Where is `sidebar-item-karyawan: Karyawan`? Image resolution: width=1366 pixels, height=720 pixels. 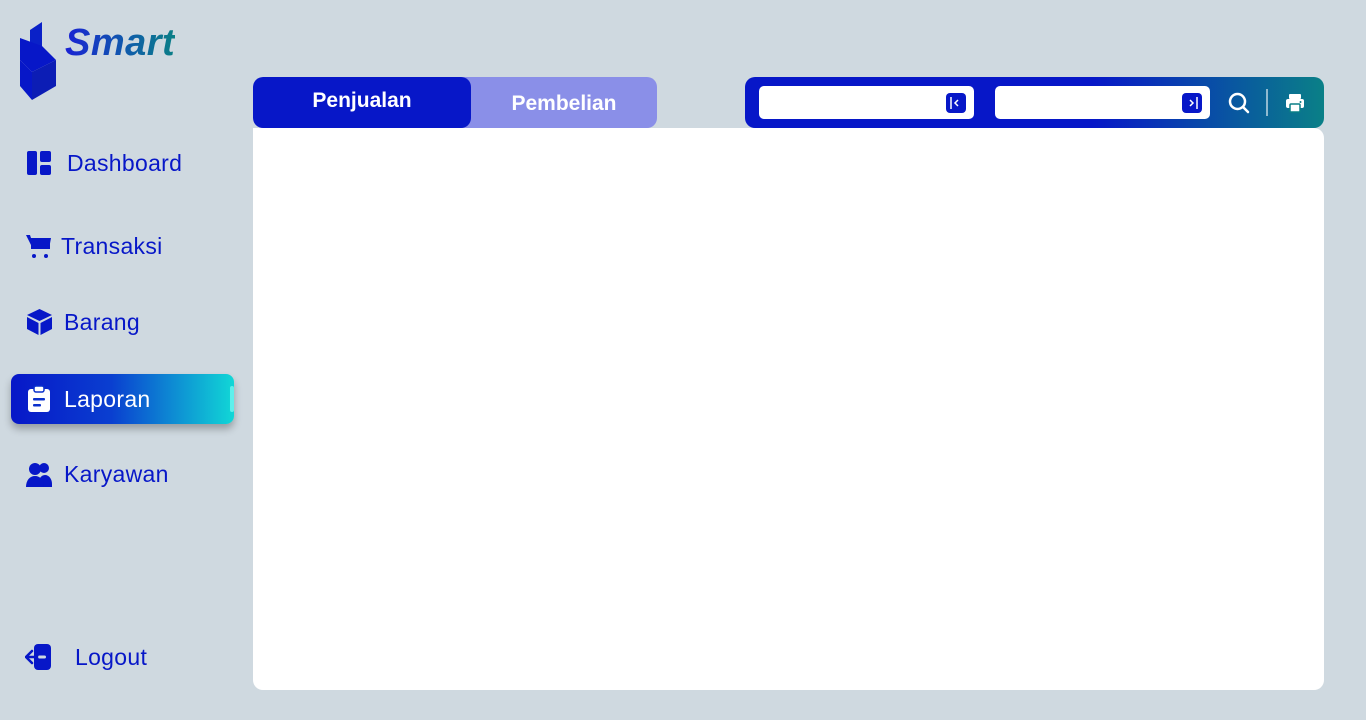 sidebar-item-karyawan: Karyawan is located at coordinates (122, 474).